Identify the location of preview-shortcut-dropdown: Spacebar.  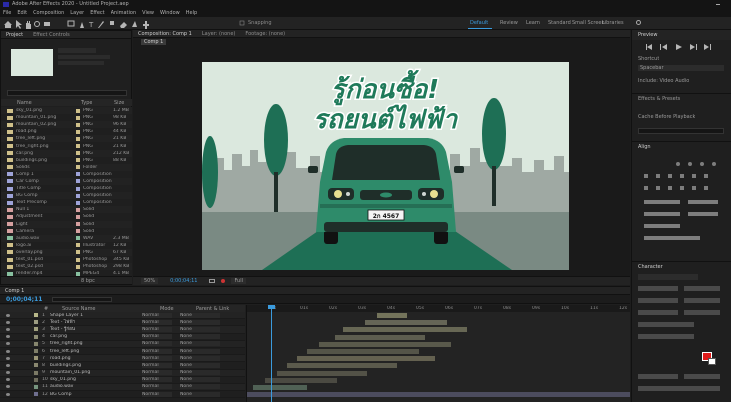
(681, 68).